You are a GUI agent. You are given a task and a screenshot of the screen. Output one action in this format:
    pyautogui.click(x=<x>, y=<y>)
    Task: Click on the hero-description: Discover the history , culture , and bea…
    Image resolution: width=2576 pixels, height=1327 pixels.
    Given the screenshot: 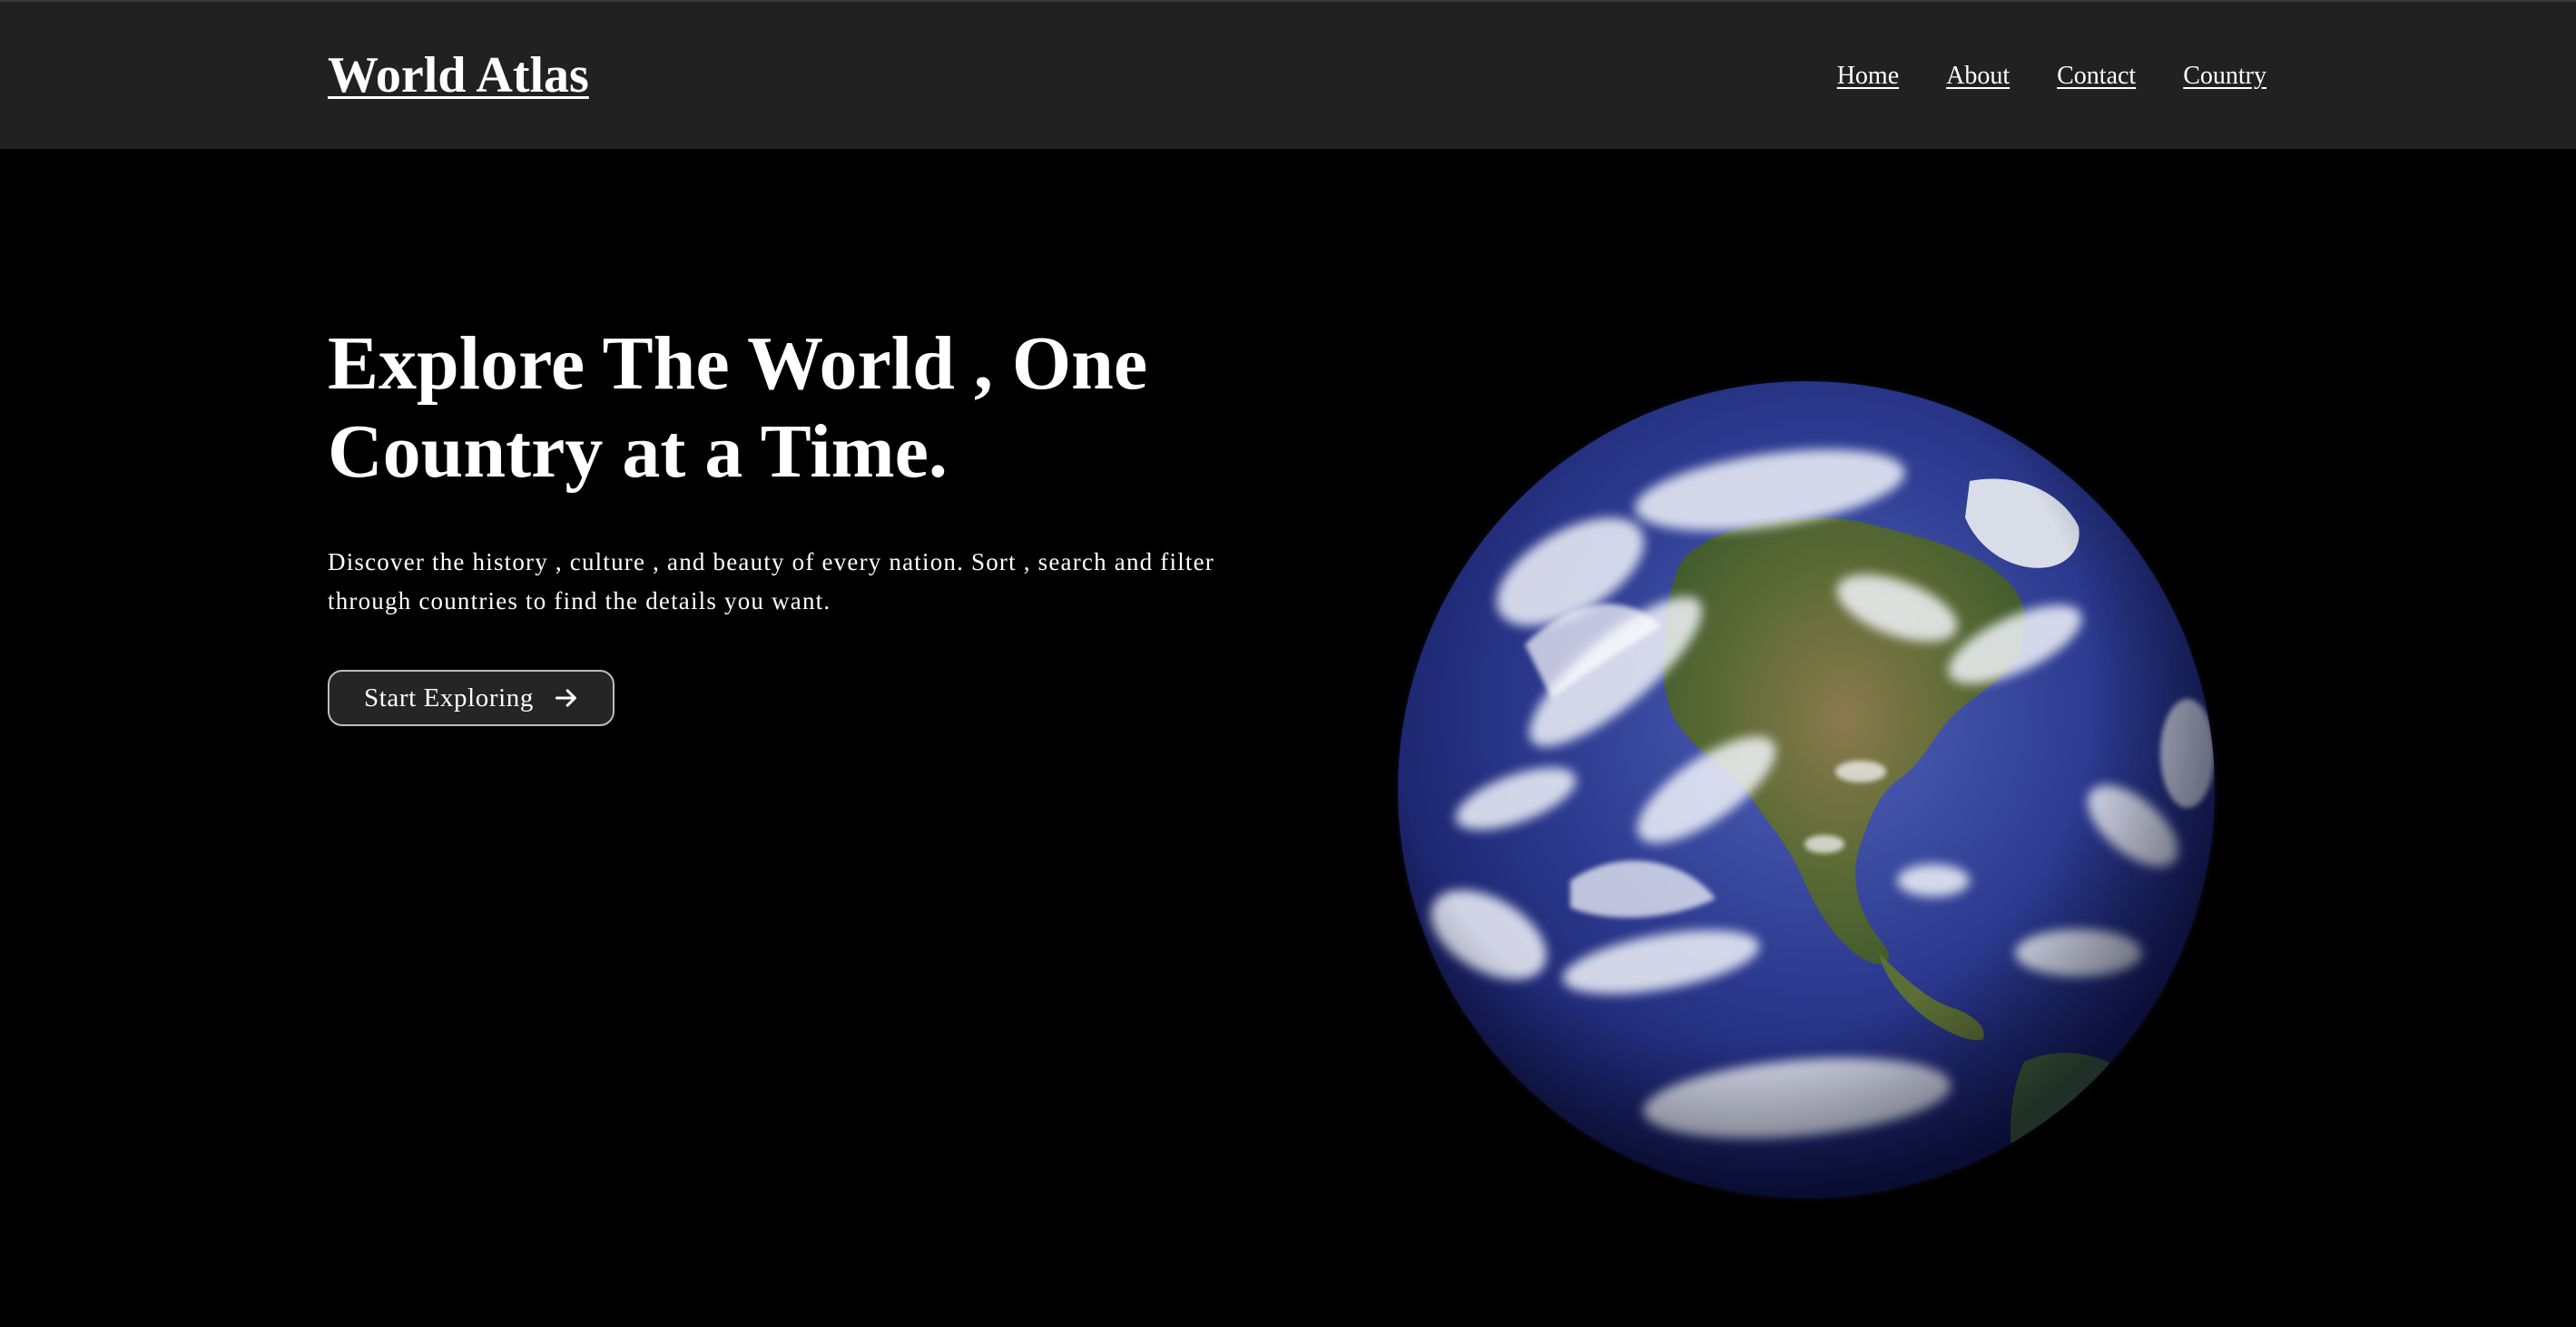 What is the action you would take?
    pyautogui.click(x=771, y=581)
    